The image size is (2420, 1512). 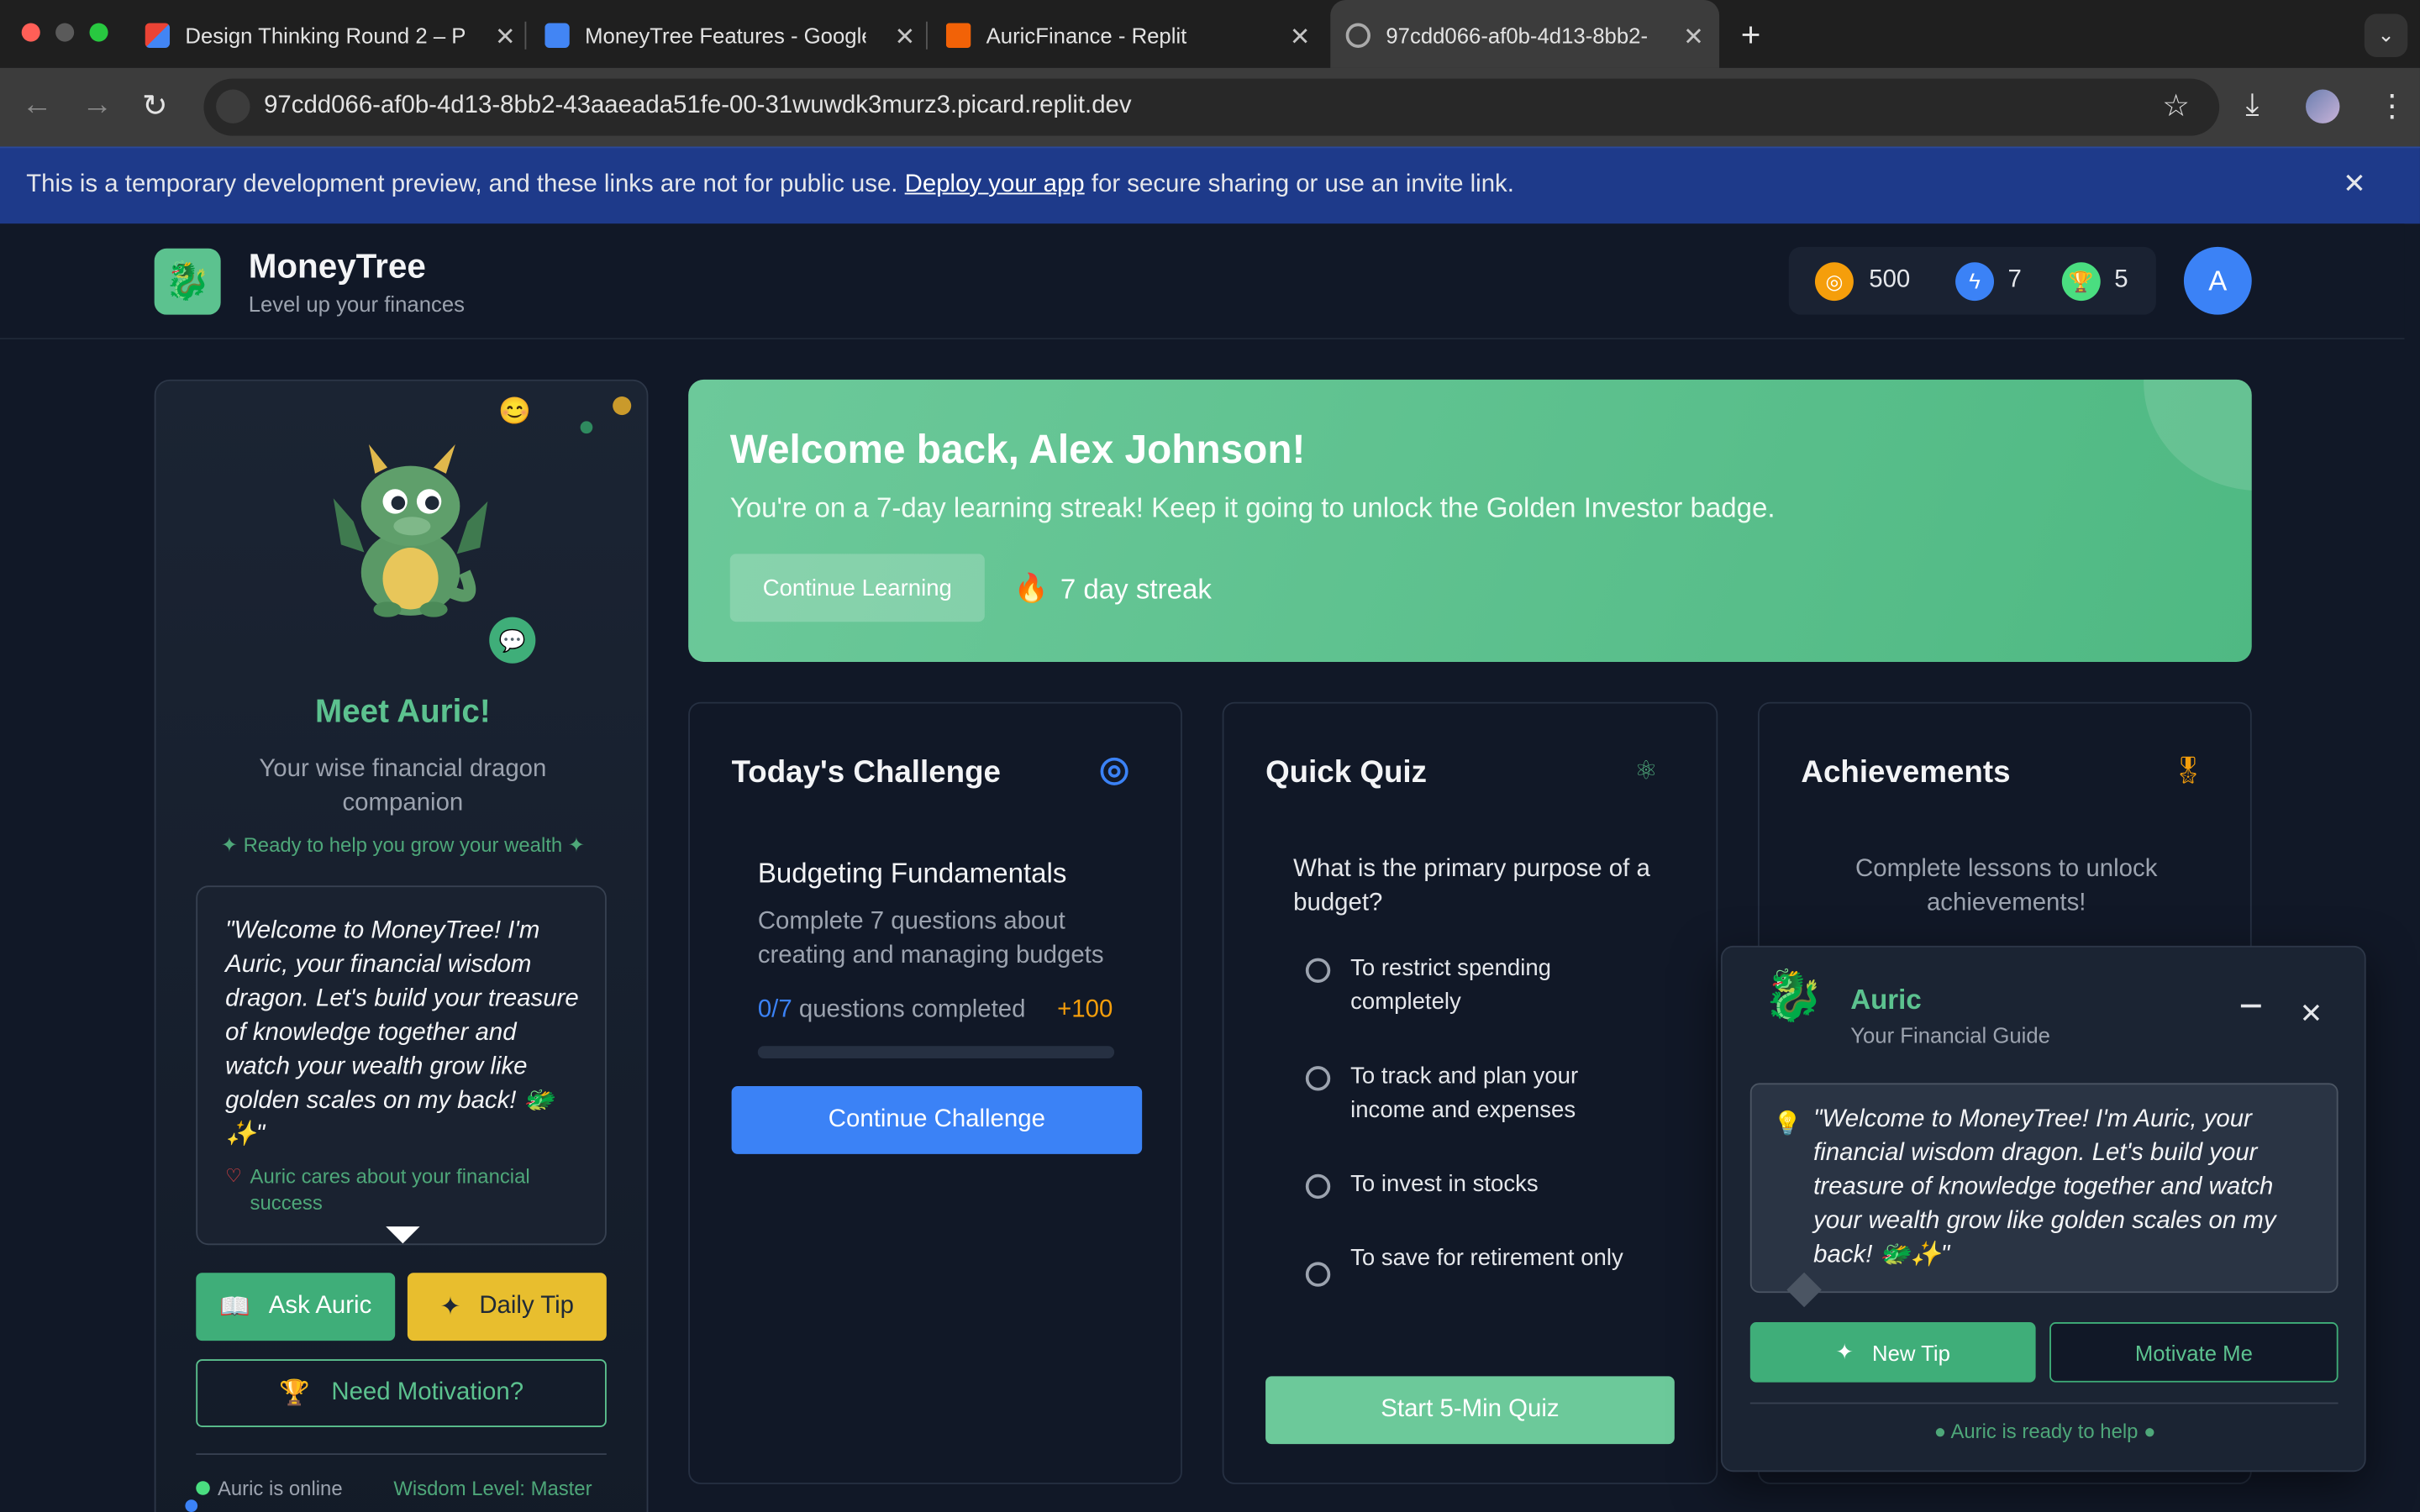 I want to click on energy-count: 7, so click(x=2014, y=279).